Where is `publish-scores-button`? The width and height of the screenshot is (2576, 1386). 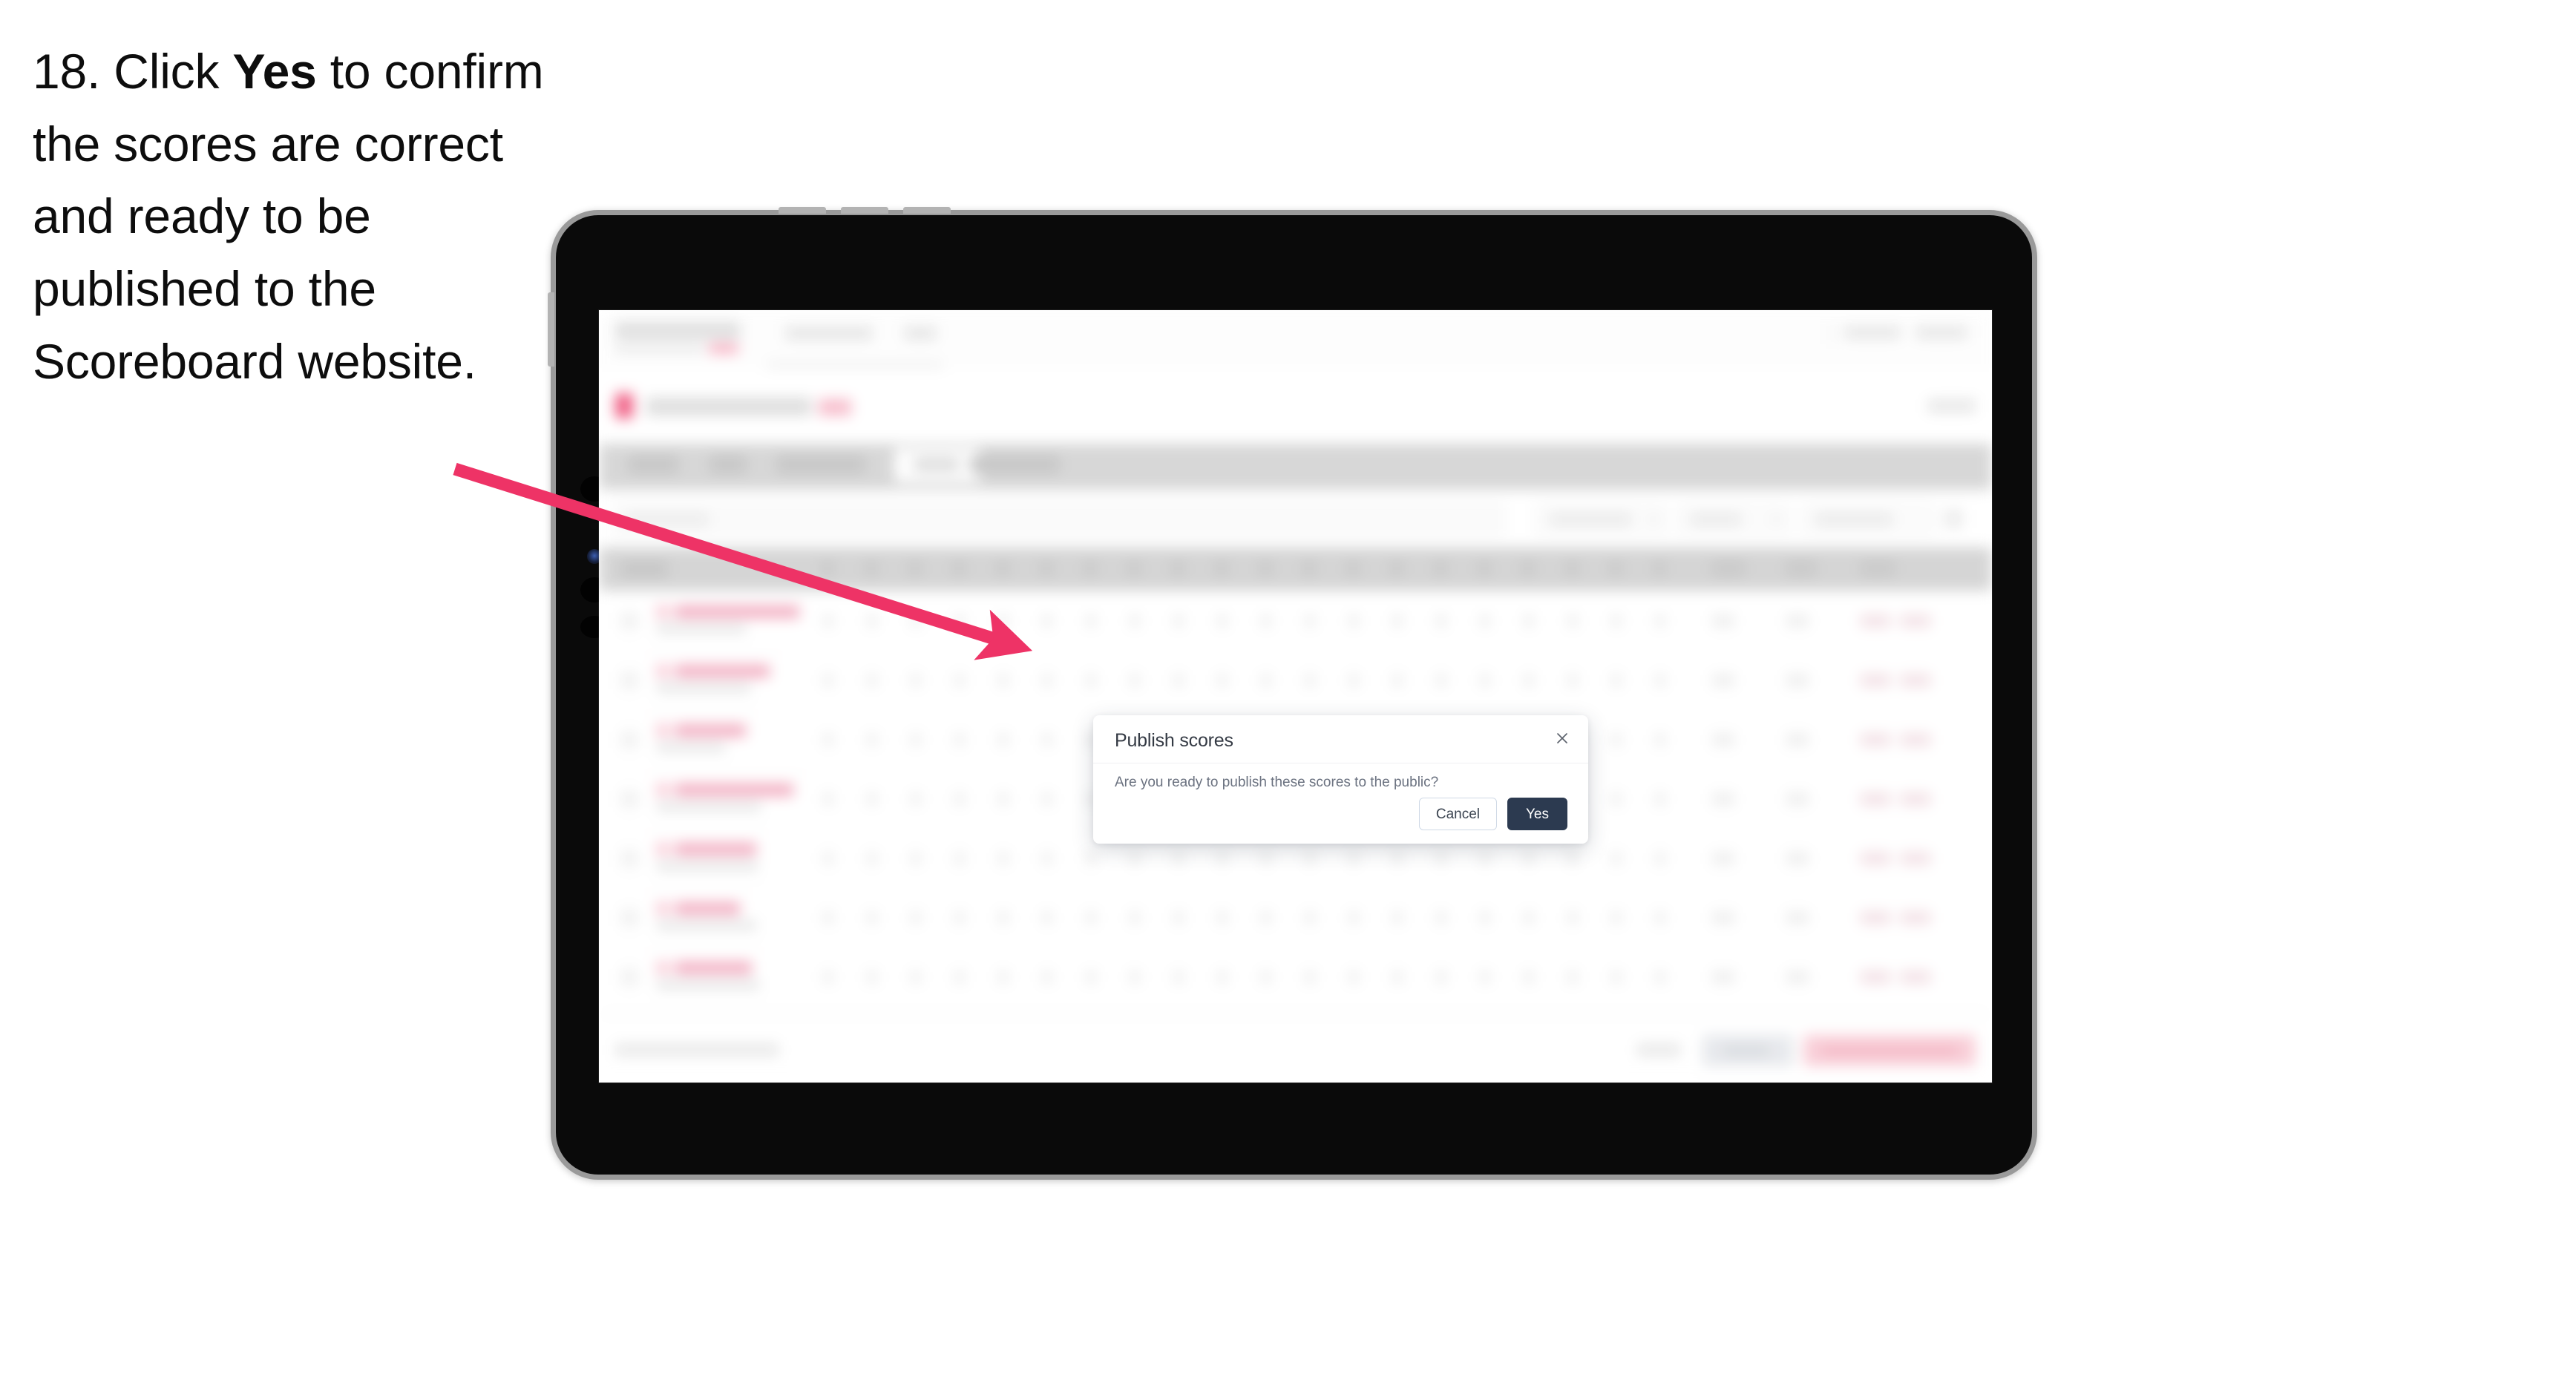 publish-scores-button is located at coordinates (1889, 1050).